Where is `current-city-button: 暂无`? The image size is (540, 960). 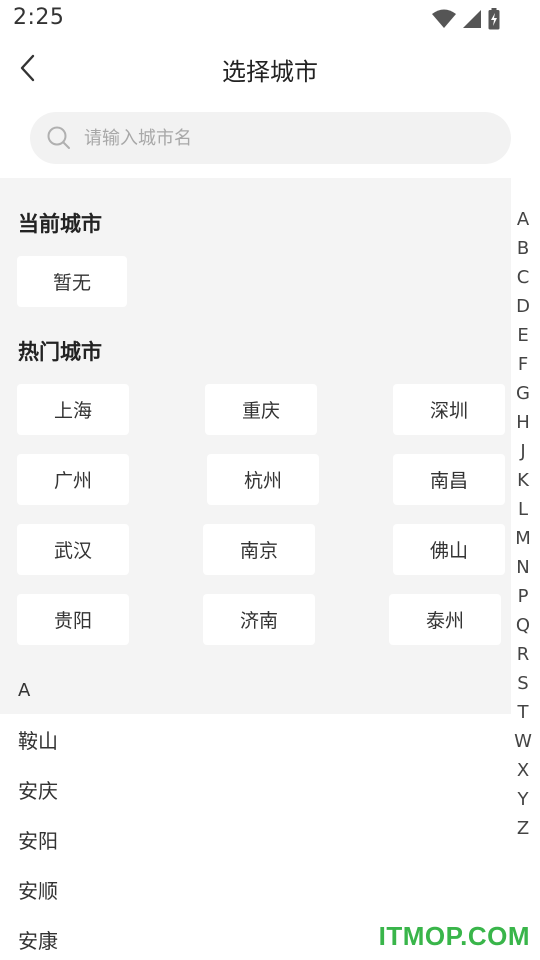 current-city-button: 暂无 is located at coordinates (72, 281).